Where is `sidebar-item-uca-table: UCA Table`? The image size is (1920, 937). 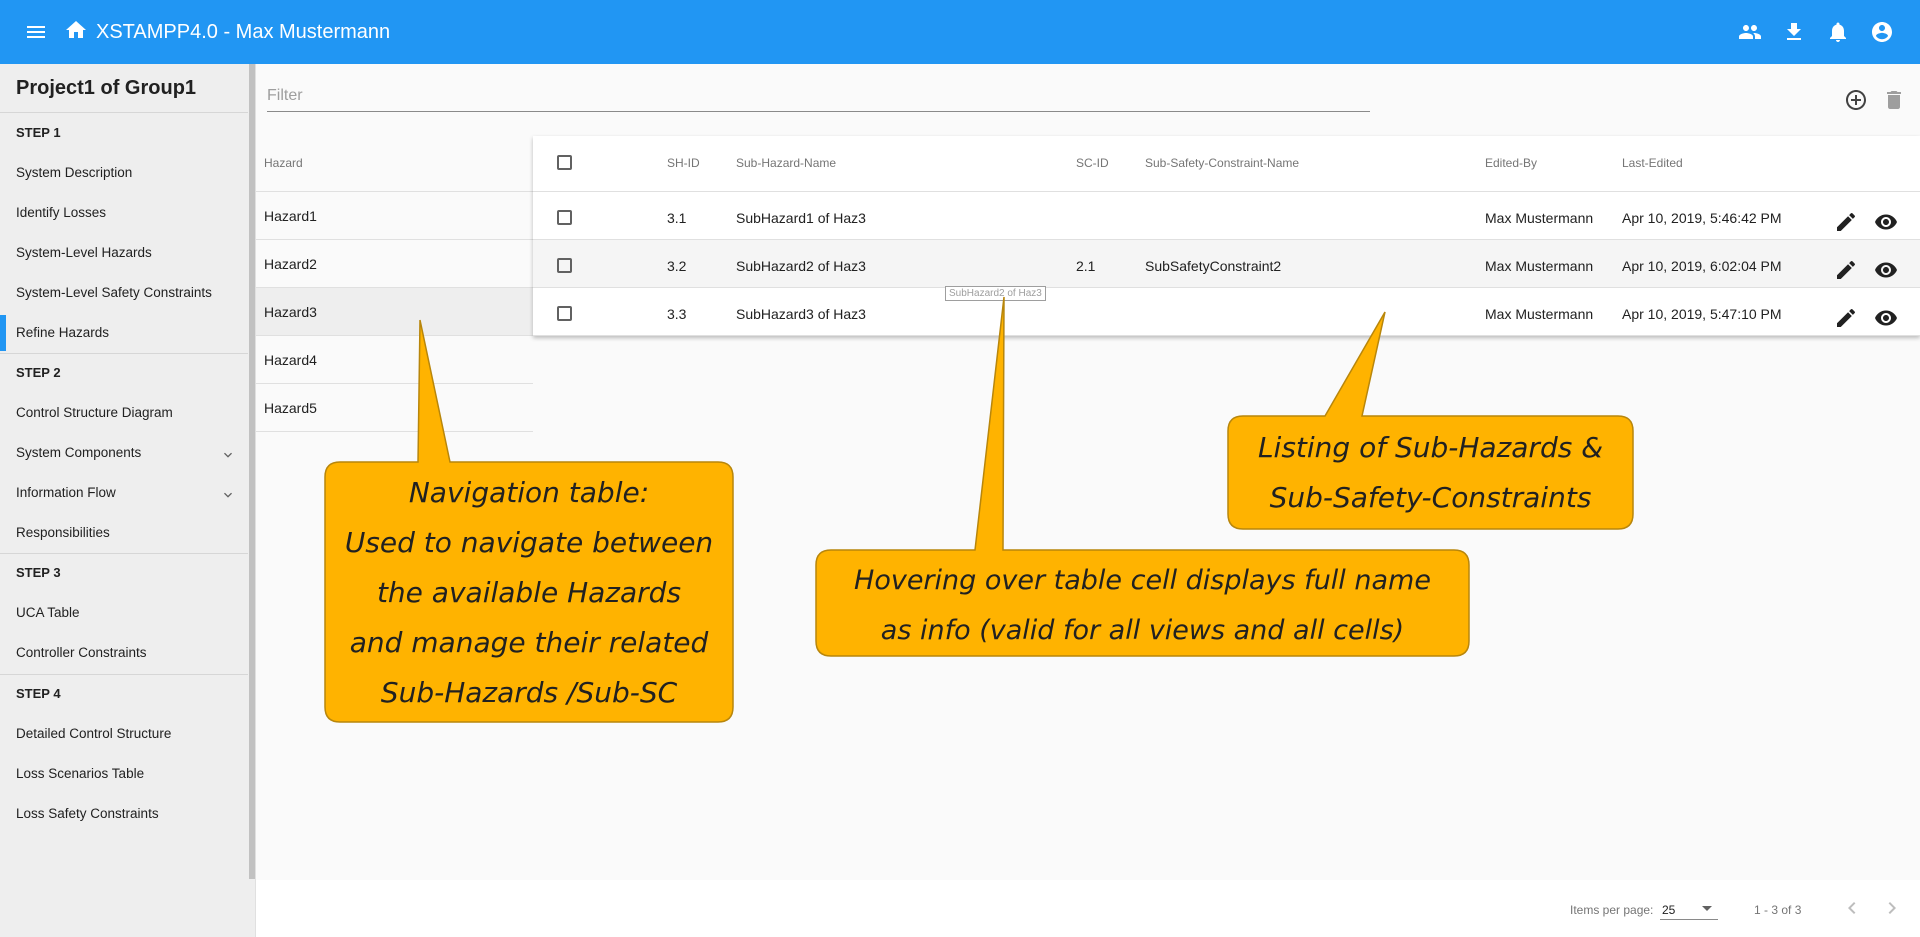 sidebar-item-uca-table: UCA Table is located at coordinates (48, 612).